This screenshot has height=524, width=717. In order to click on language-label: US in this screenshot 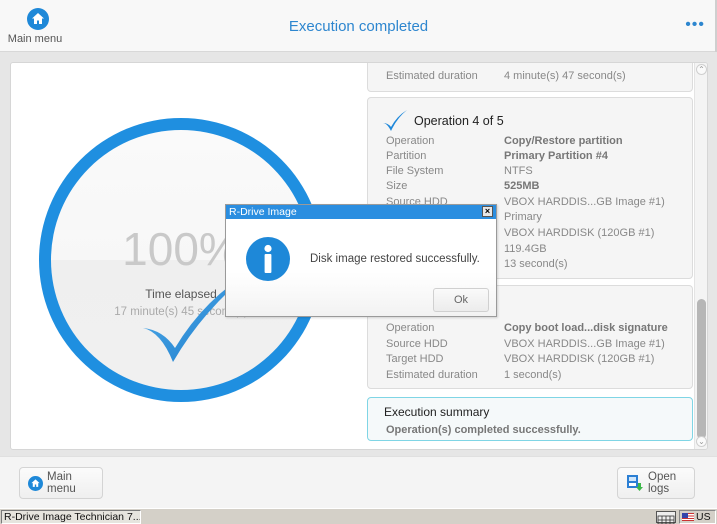, I will do `click(703, 517)`.